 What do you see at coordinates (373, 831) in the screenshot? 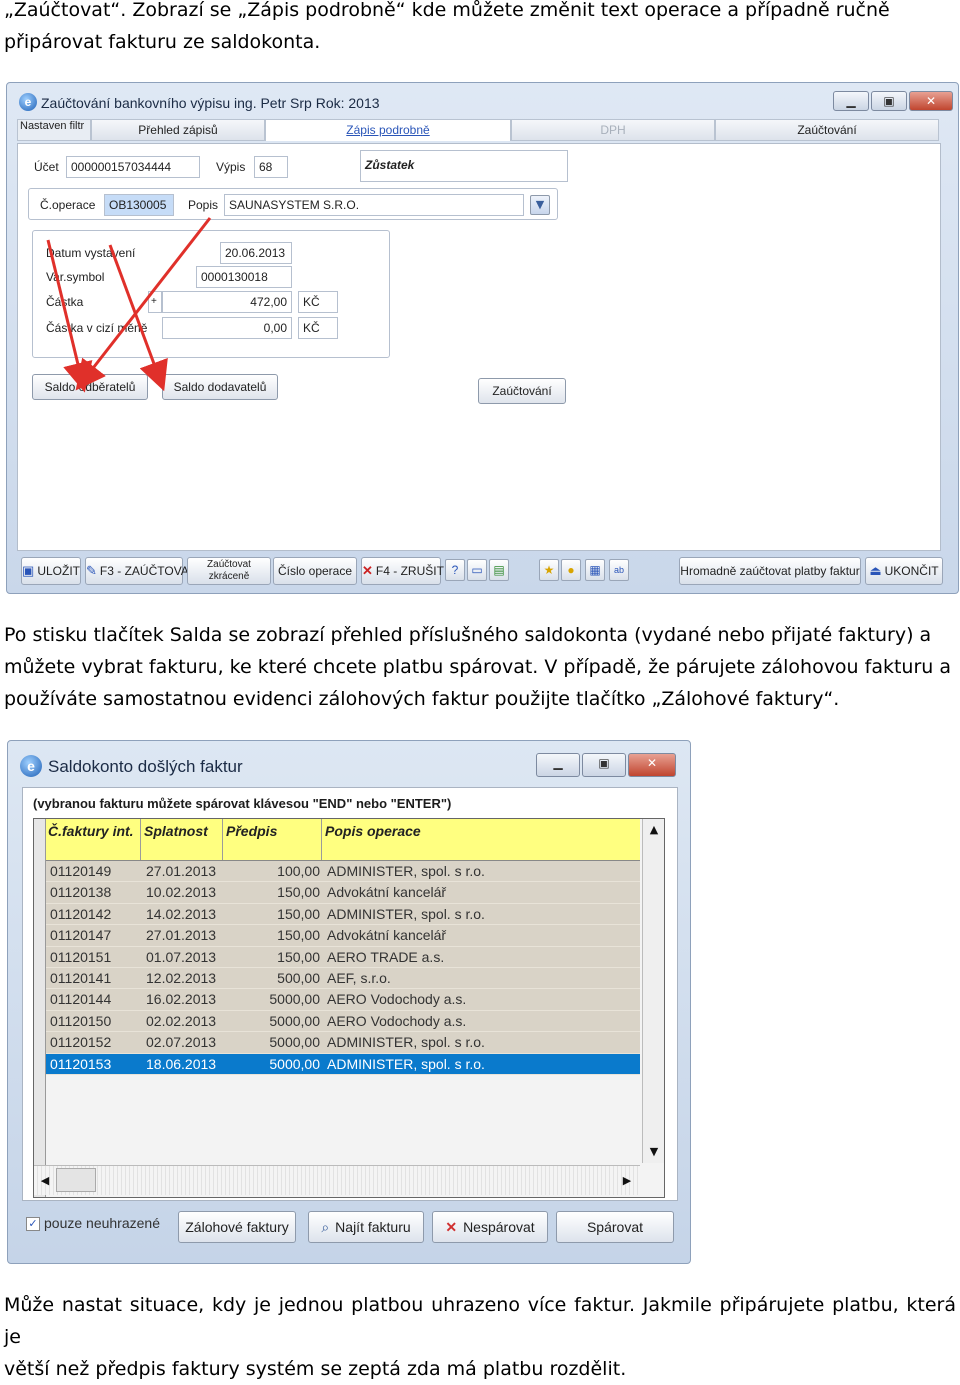
I see `column-header-desc: Popis operace` at bounding box center [373, 831].